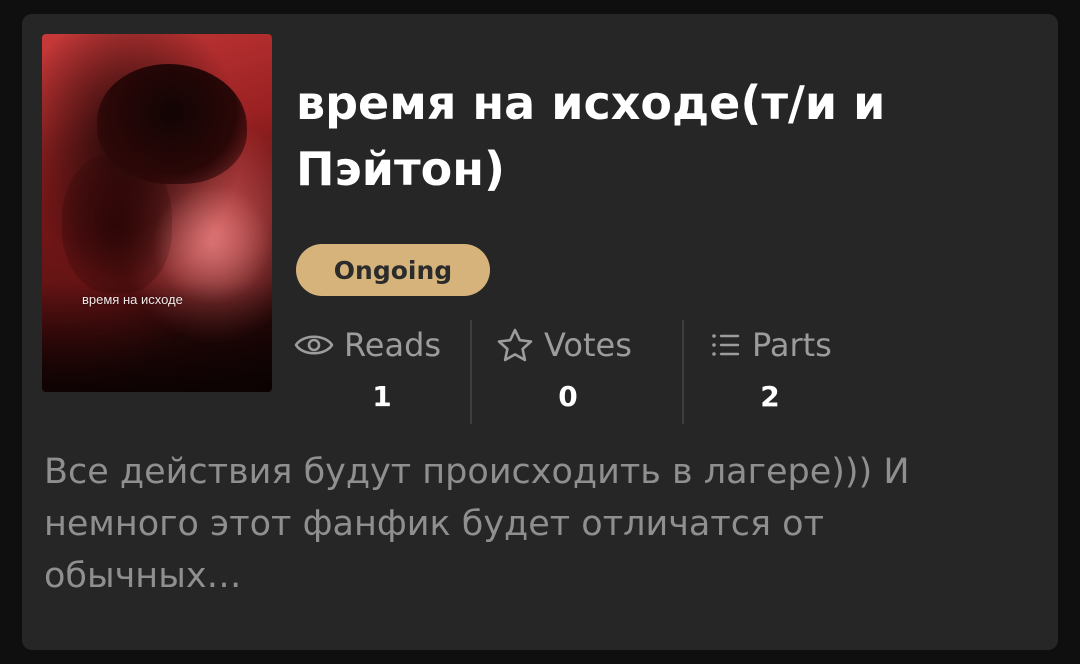 Image resolution: width=1080 pixels, height=664 pixels. Describe the element at coordinates (382, 371) in the screenshot. I see `stat-reads: Reads 1` at that location.